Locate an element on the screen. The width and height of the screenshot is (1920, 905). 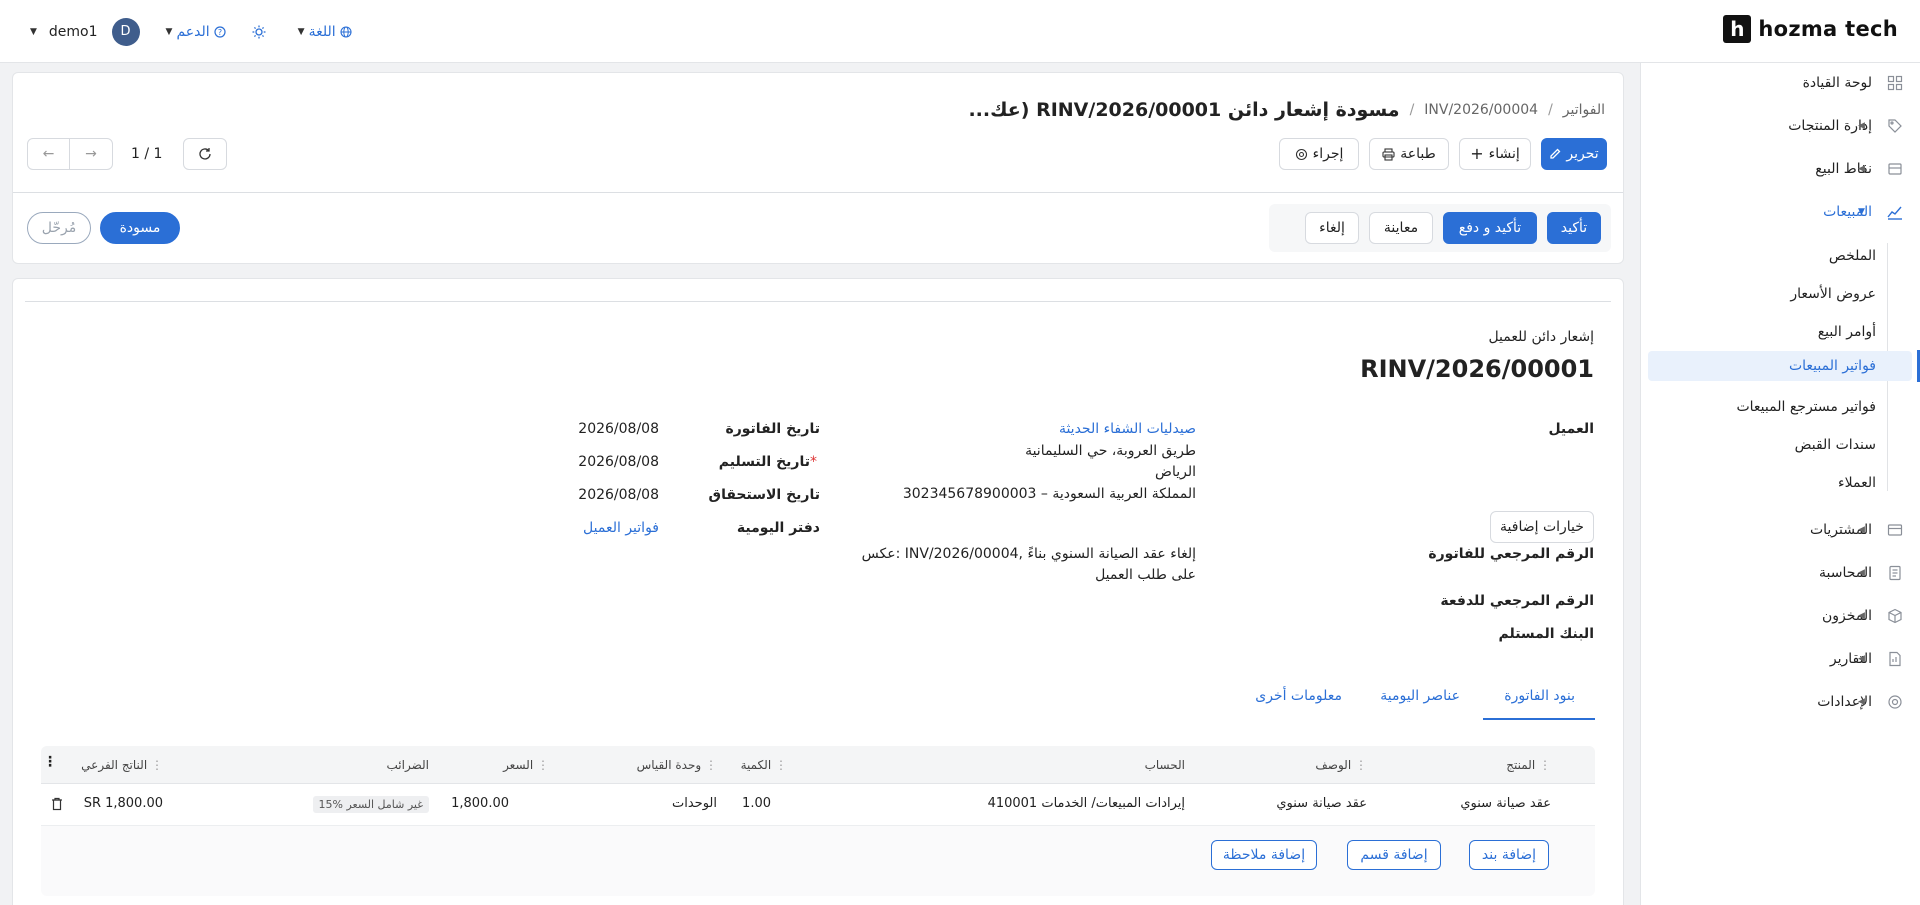
column-header-subtotal: الناتج الفرعي ⋮ is located at coordinates (122, 765).